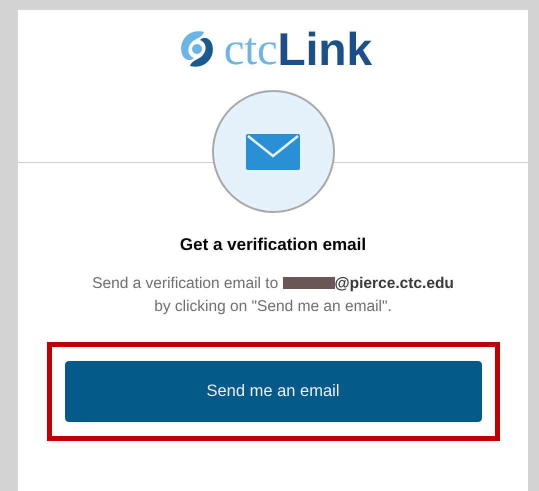 Image resolution: width=539 pixels, height=491 pixels. Describe the element at coordinates (251, 49) in the screenshot. I see `logo-text-light: ctc` at that location.